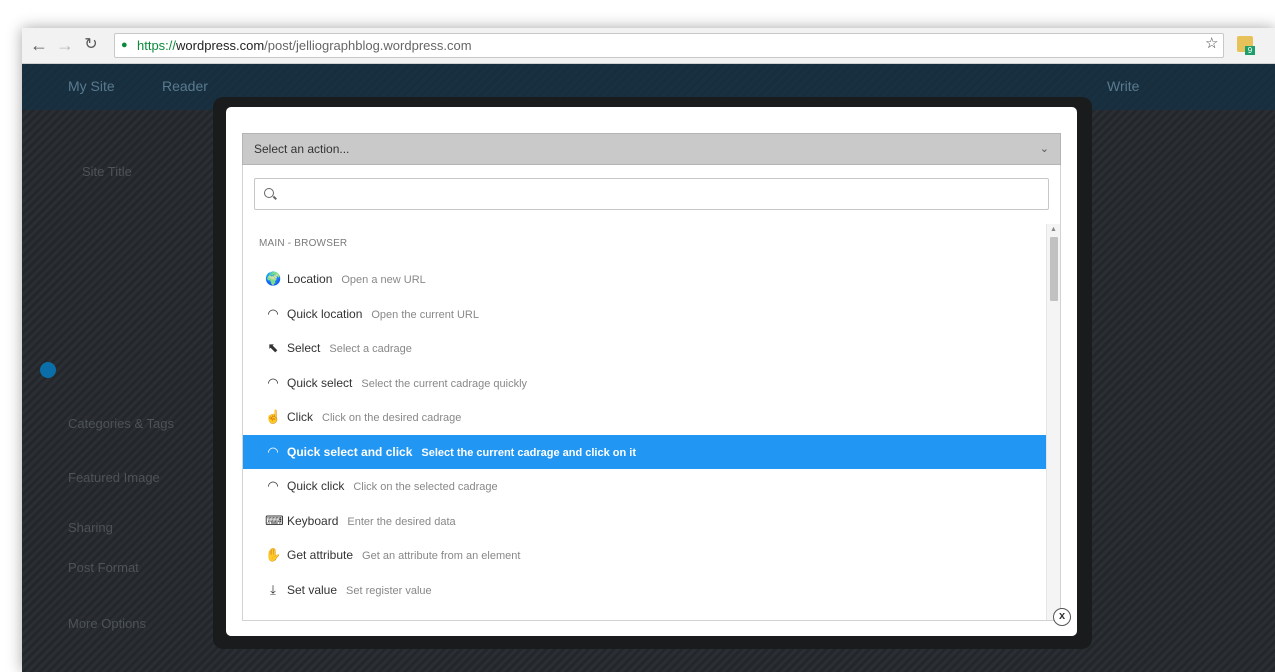 This screenshot has height=672, width=1275. Describe the element at coordinates (325, 313) in the screenshot. I see `action-name: Quick location` at that location.